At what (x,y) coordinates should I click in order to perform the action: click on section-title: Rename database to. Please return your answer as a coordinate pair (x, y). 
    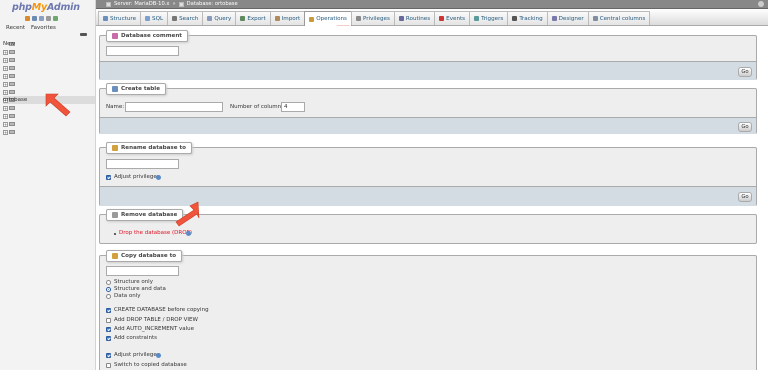
    Looking at the image, I should click on (149, 148).